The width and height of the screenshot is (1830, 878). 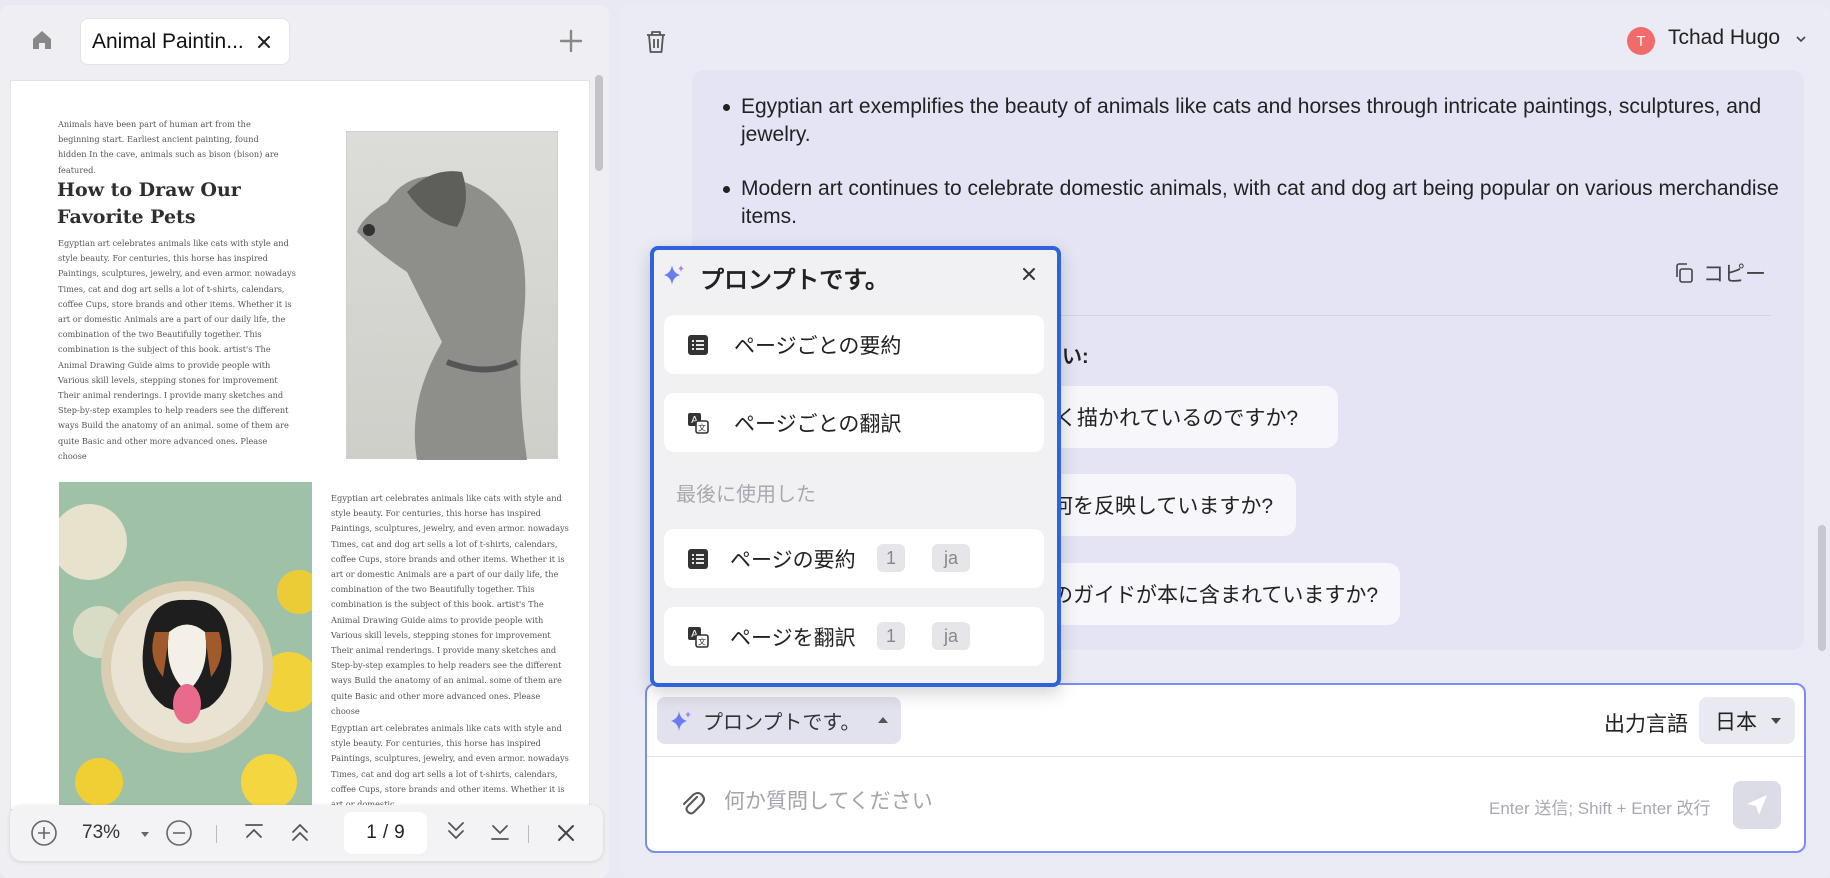 I want to click on output-language-value: 日本, so click(x=1736, y=722).